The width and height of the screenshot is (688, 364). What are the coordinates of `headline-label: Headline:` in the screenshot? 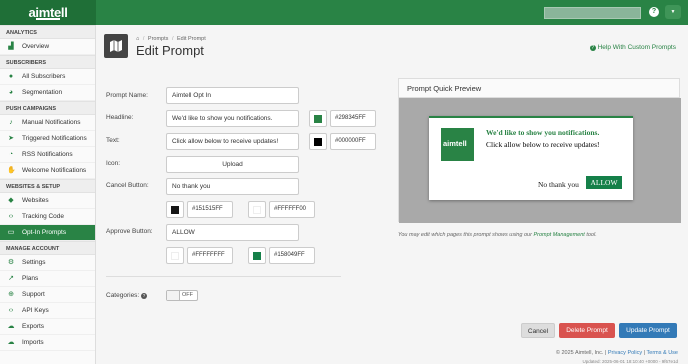 It's located at (120, 117).